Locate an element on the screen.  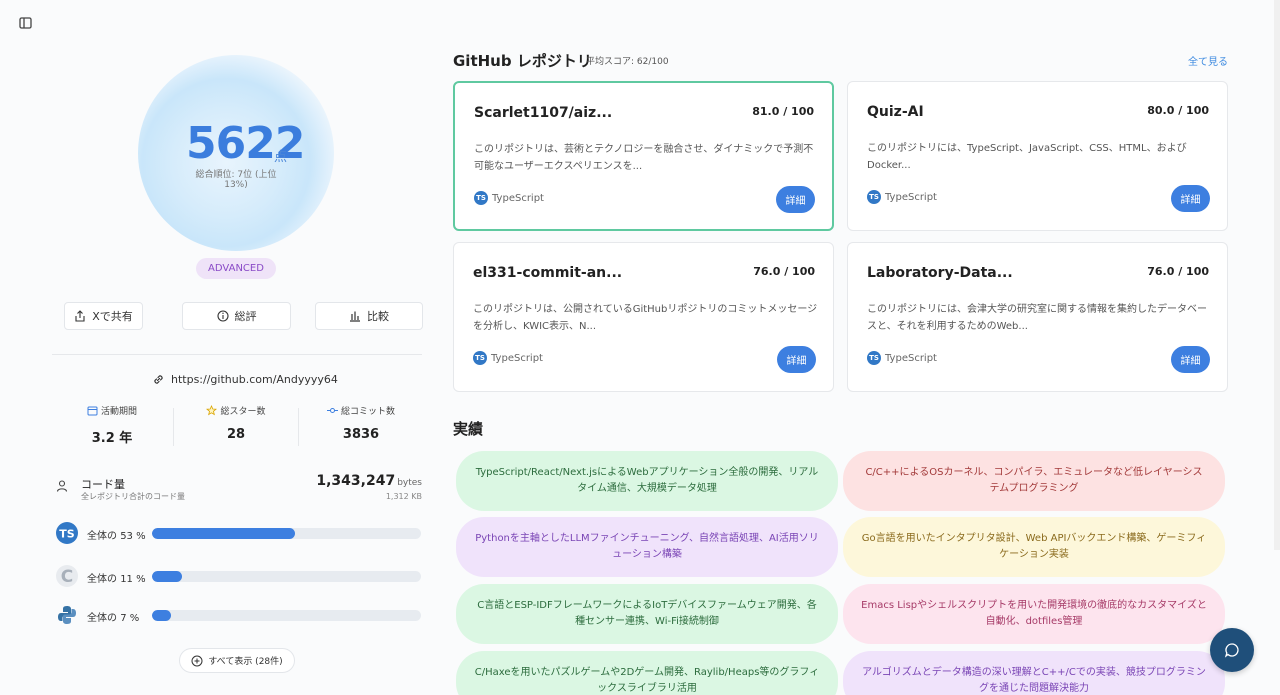
bar-chart-icon is located at coordinates (355, 316).